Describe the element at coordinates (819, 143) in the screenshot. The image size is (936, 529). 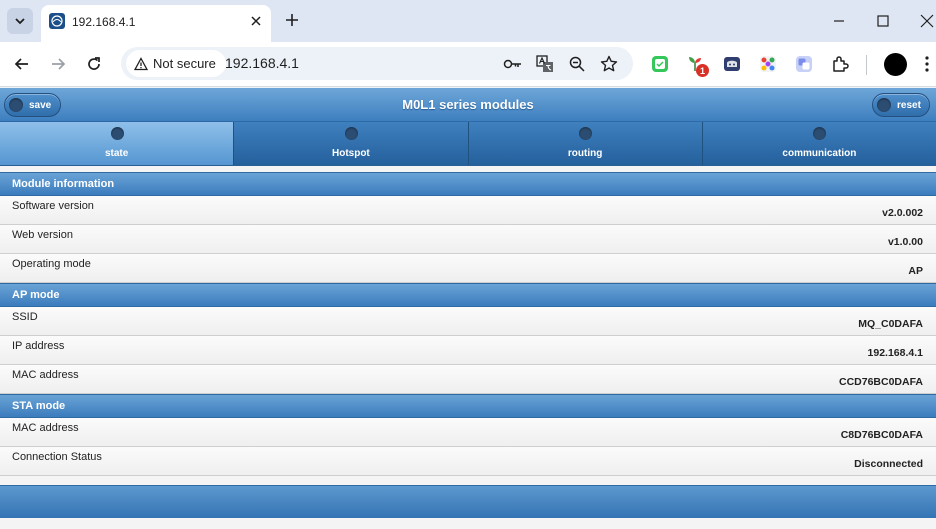
I see `tab-communication: communication` at that location.